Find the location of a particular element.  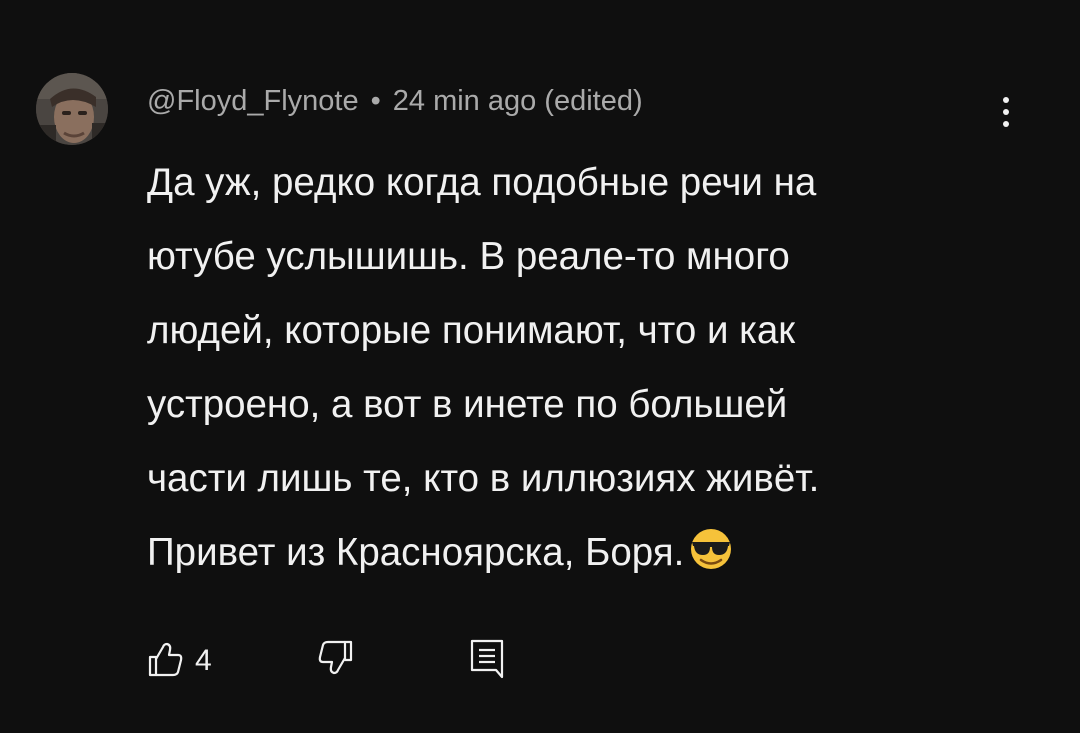

like-count: 4 is located at coordinates (203, 660).